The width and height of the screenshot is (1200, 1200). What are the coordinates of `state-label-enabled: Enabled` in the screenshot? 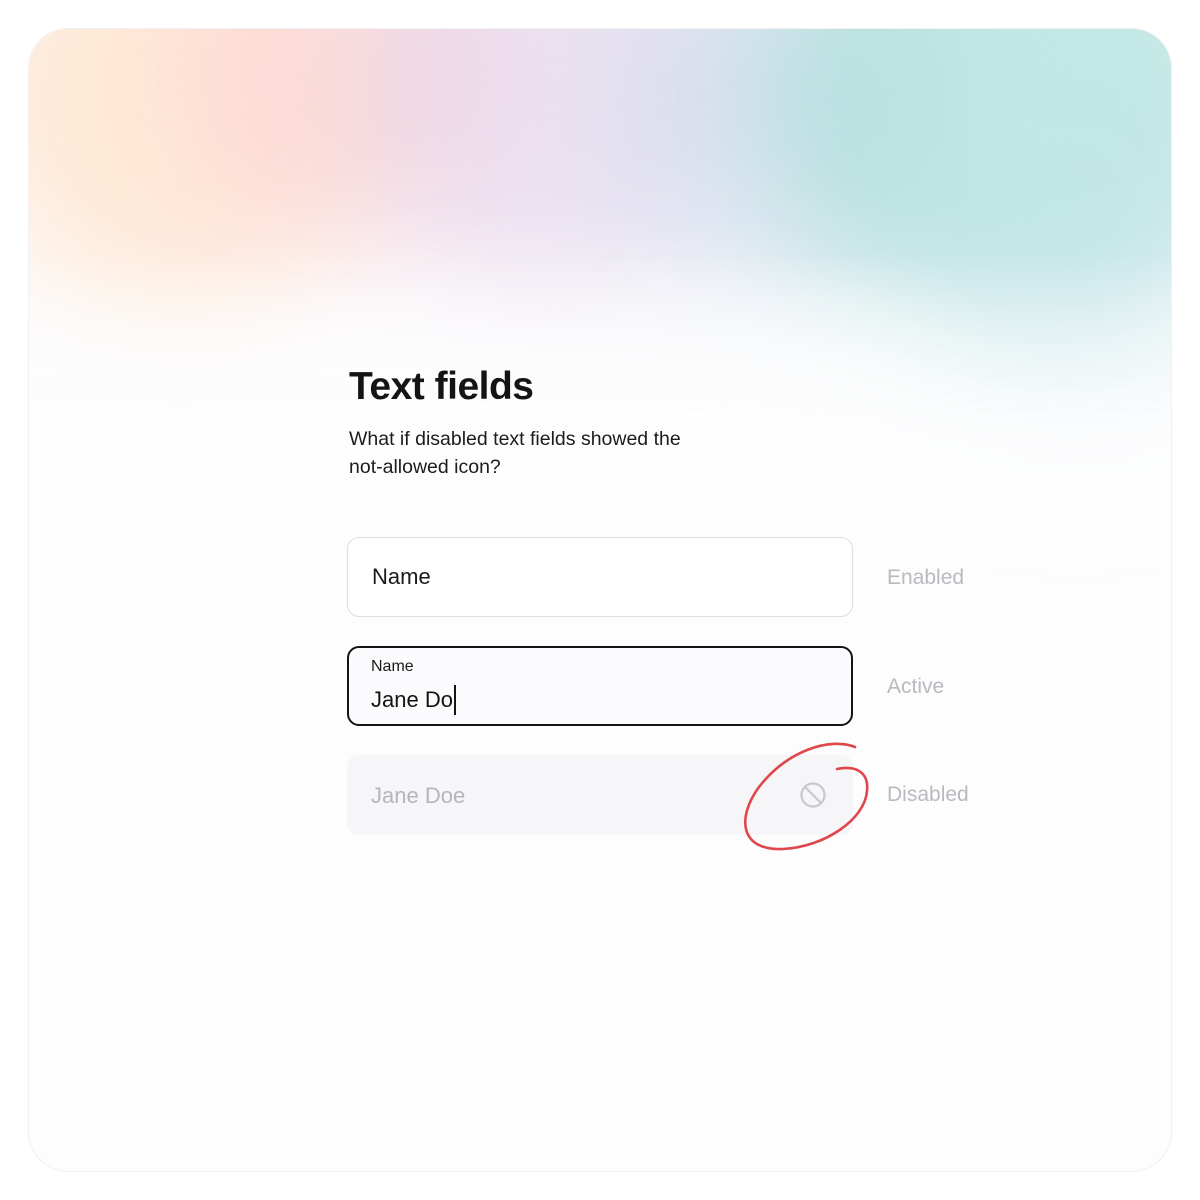 It's located at (926, 577).